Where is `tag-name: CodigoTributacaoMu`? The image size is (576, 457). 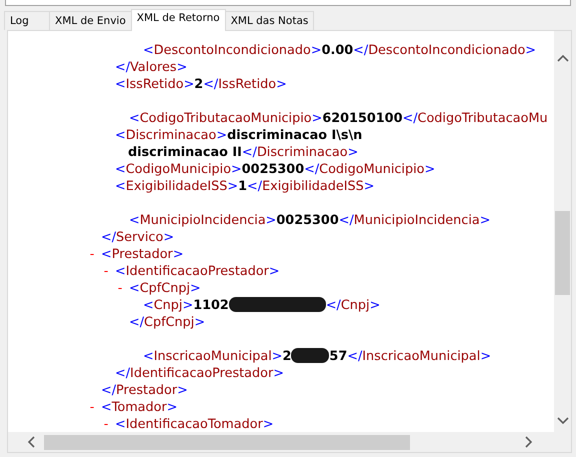
tag-name: CodigoTributacaoMu is located at coordinates (483, 118).